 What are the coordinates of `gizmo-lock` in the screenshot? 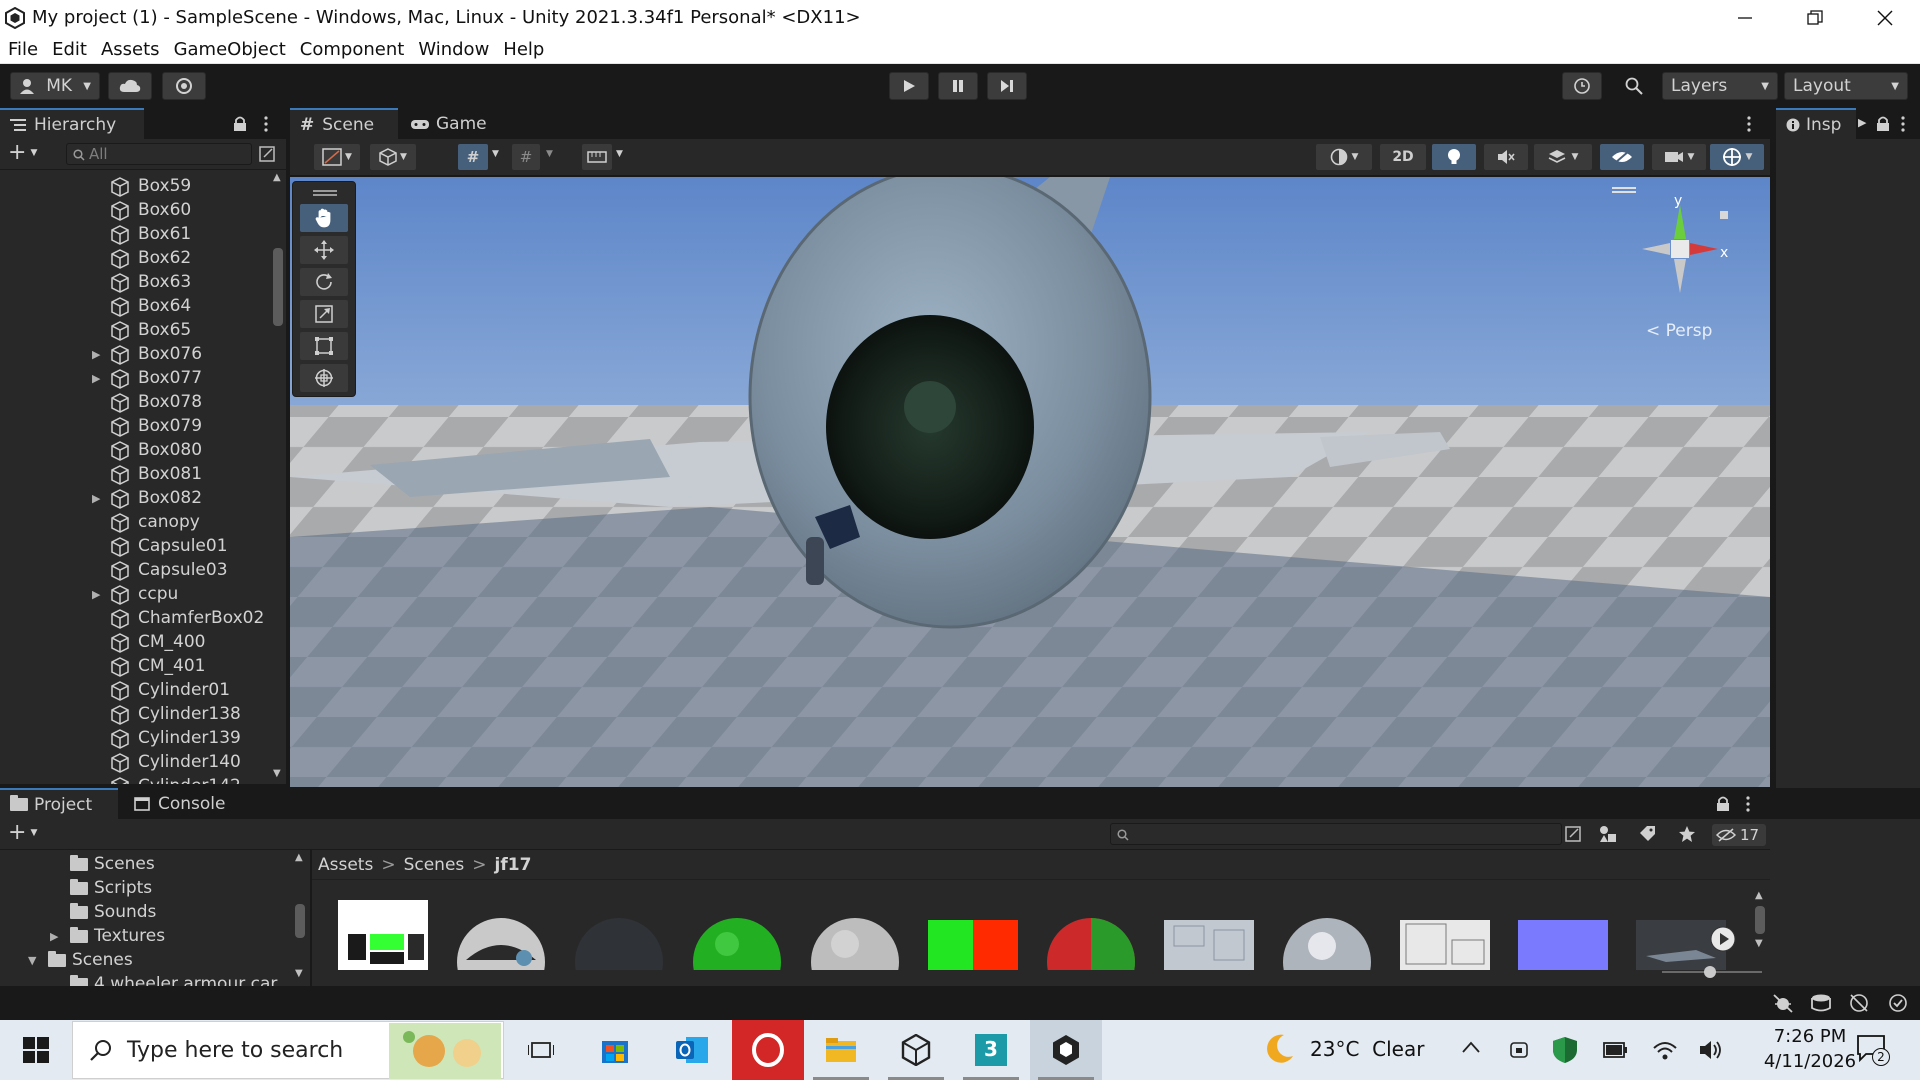 It's located at (1724, 215).